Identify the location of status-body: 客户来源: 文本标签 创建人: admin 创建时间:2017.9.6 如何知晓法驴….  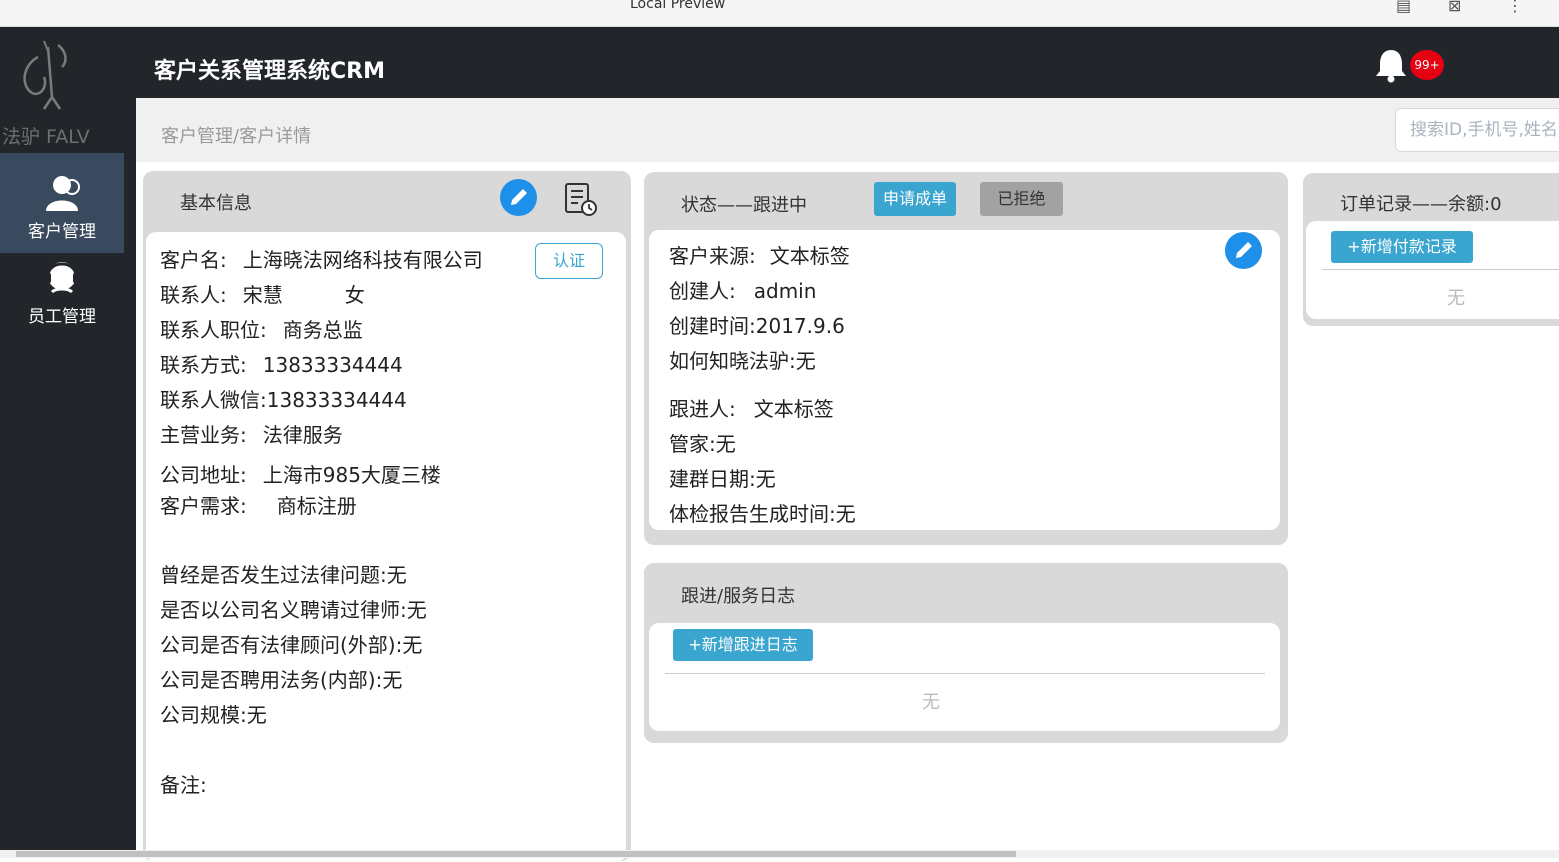
(964, 380).